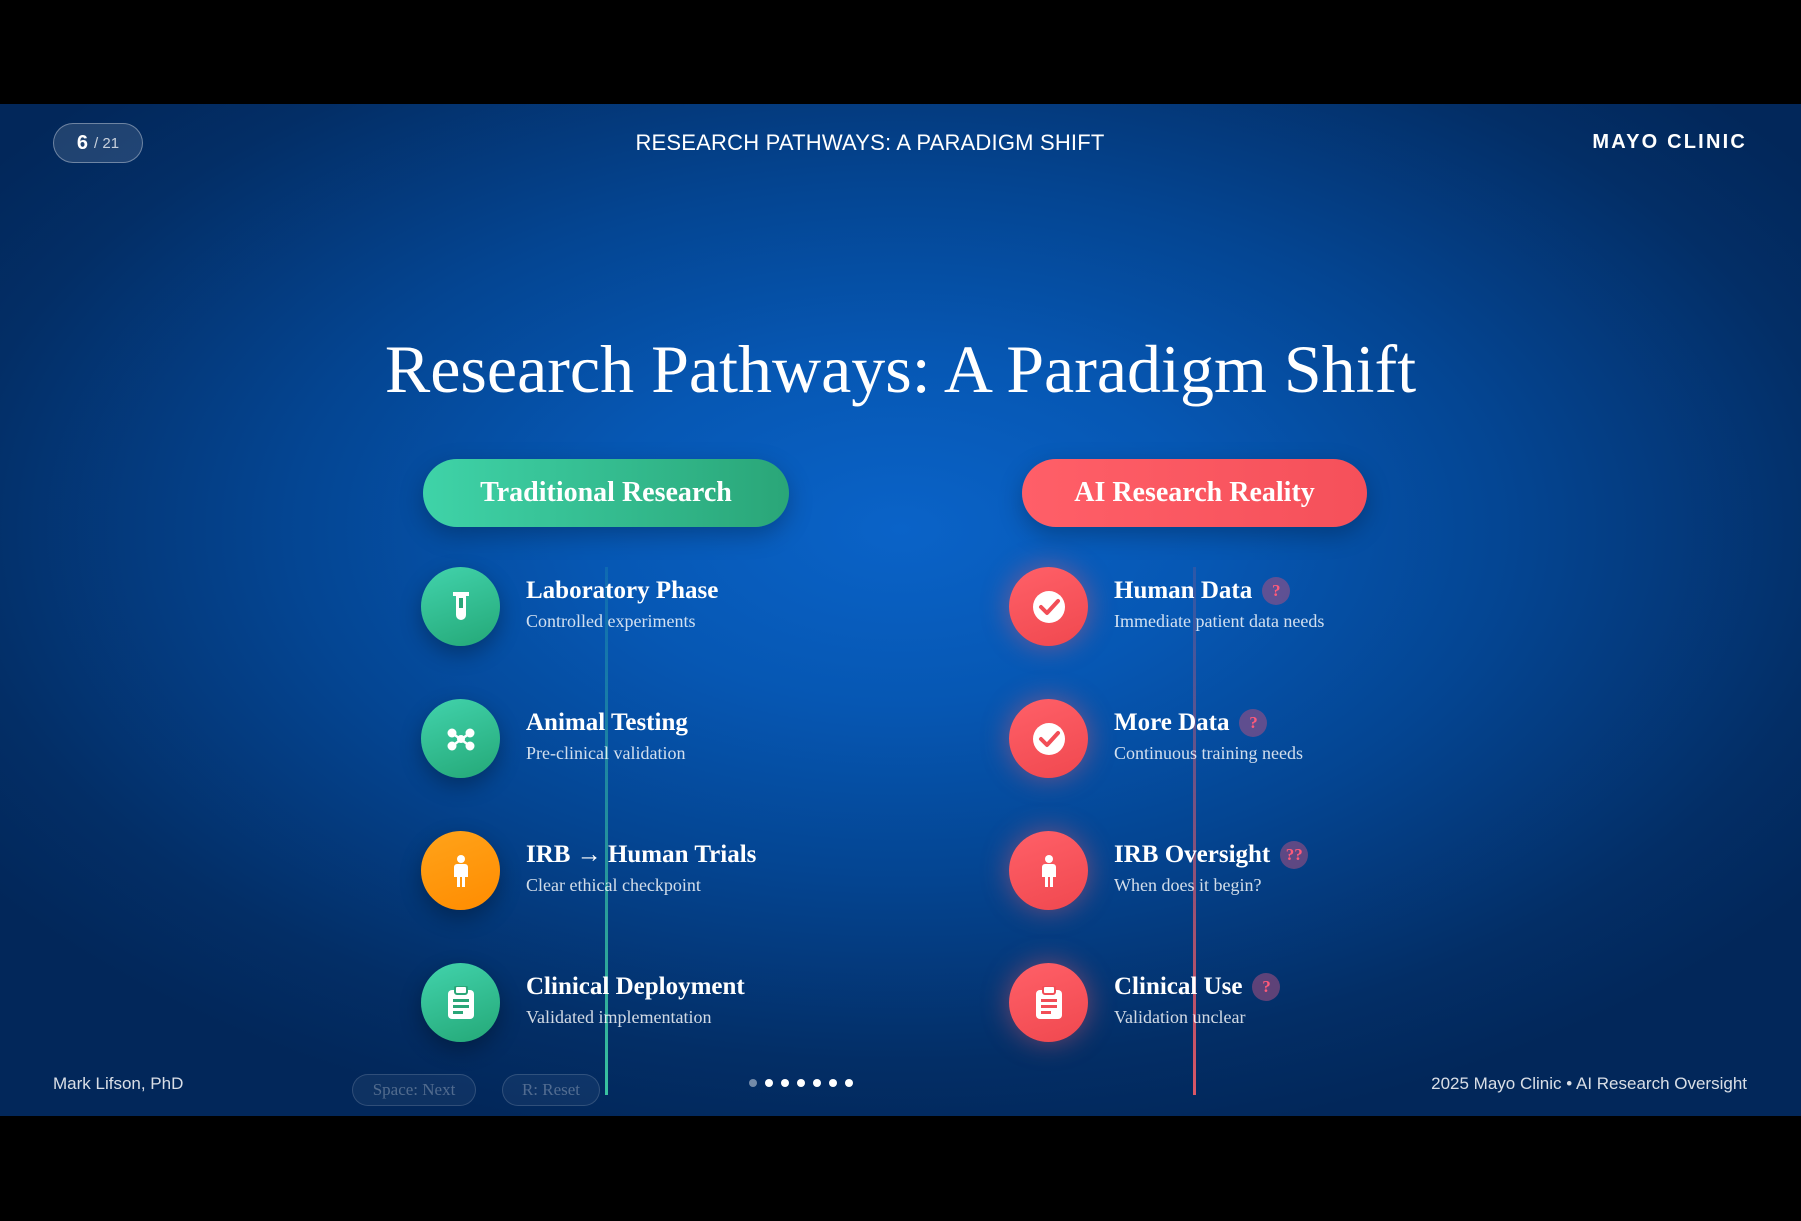  Describe the element at coordinates (606, 493) in the screenshot. I see `traditional-research-label: Traditional Research` at that location.